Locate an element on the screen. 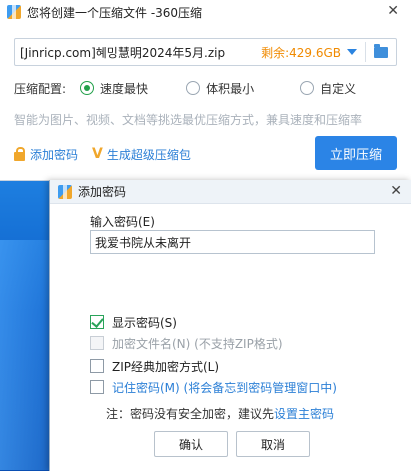 Image resolution: width=411 pixels, height=471 pixels. config-hint: 智能为图片、视频、文档等挑选最优压缩方式，兼具速度和压缩率 is located at coordinates (188, 120).